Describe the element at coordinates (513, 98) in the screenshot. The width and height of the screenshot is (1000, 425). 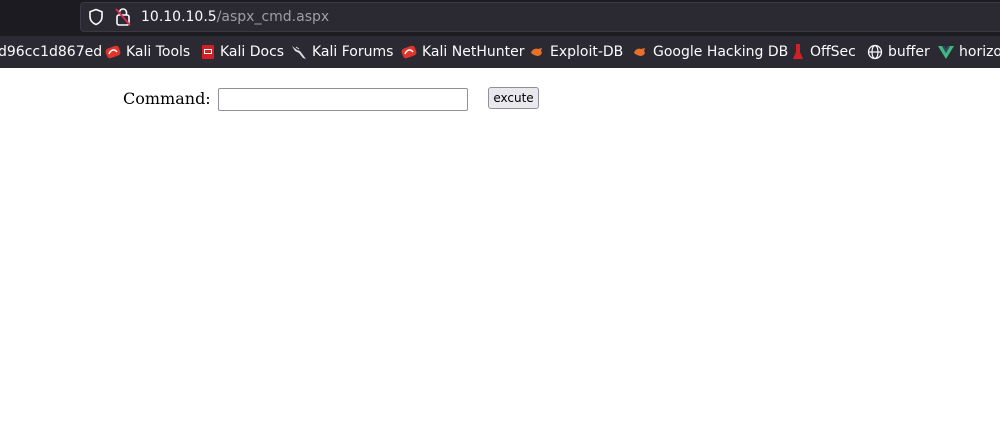
I see `execute-button: excute` at that location.